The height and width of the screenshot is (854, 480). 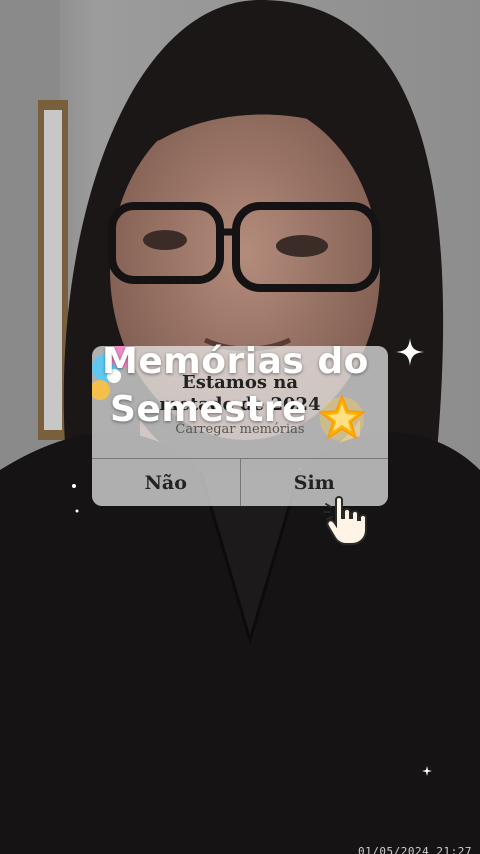 What do you see at coordinates (415, 849) in the screenshot?
I see `timestamp: 01/05/2024 21:27` at bounding box center [415, 849].